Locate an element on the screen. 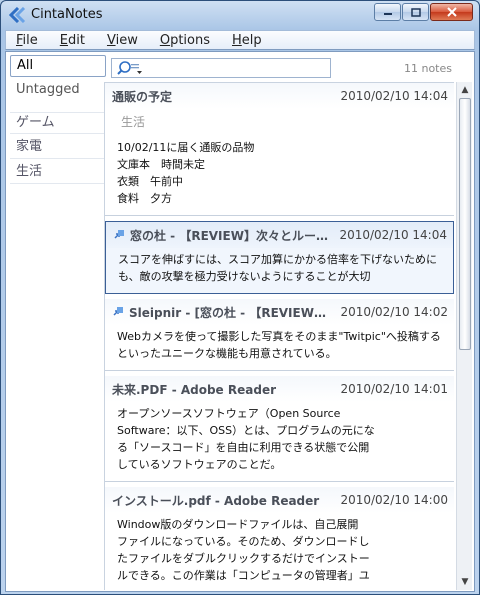  close-icon is located at coordinates (451, 12).